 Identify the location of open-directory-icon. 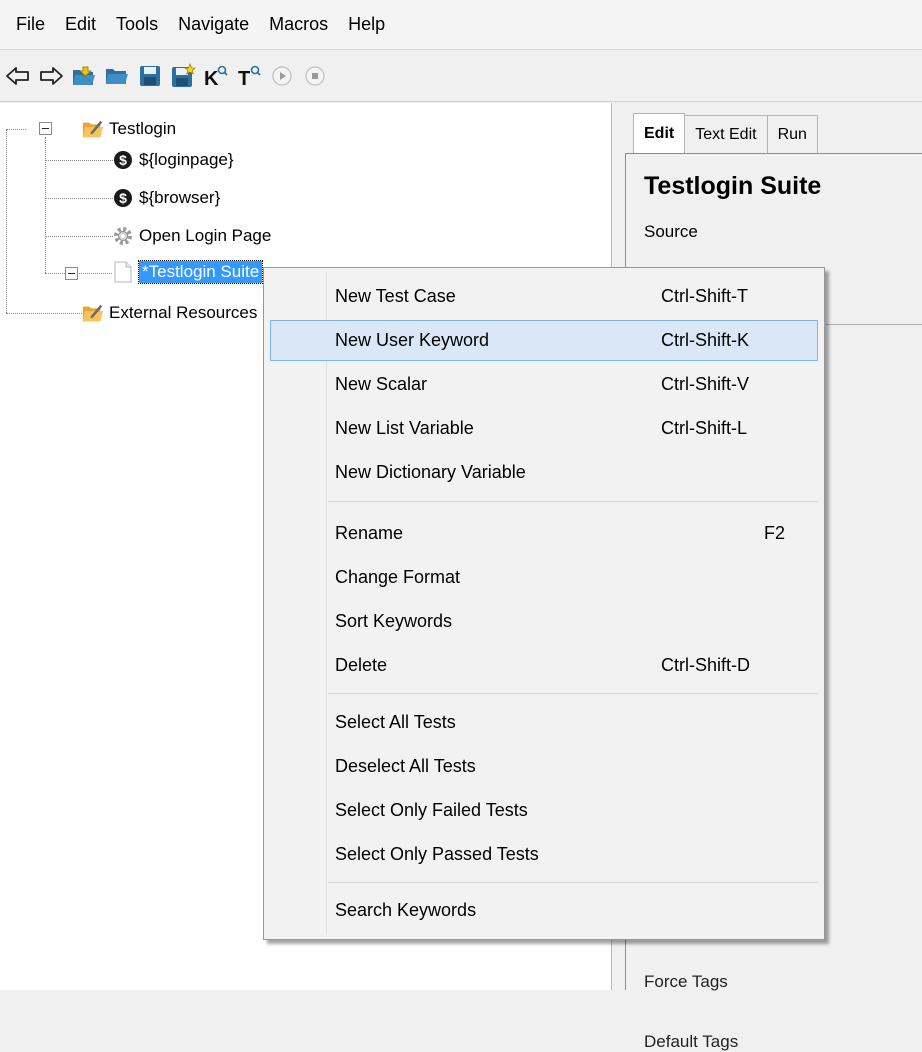
(117, 76).